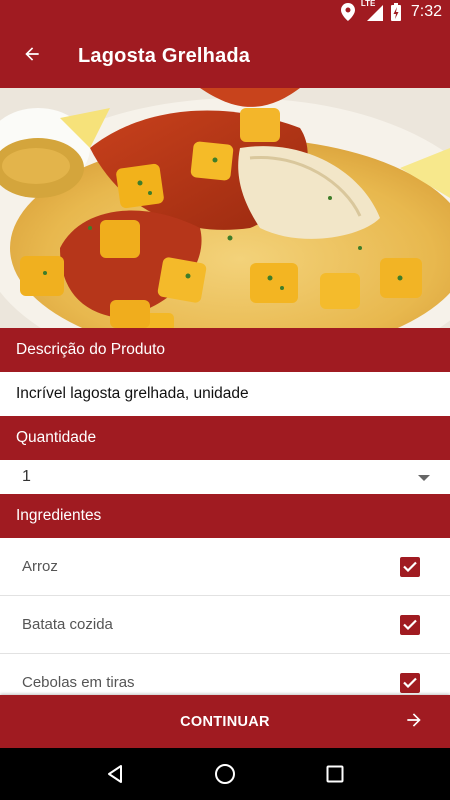  What do you see at coordinates (225, 567) in the screenshot?
I see `ingredient-item: Arroz` at bounding box center [225, 567].